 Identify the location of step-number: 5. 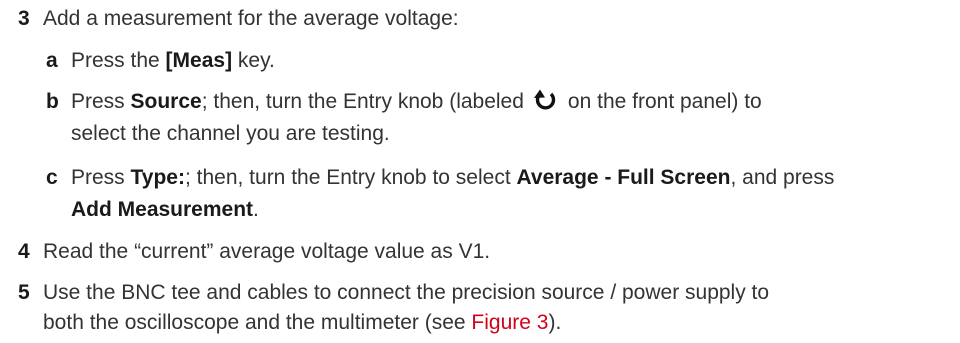
(24, 292).